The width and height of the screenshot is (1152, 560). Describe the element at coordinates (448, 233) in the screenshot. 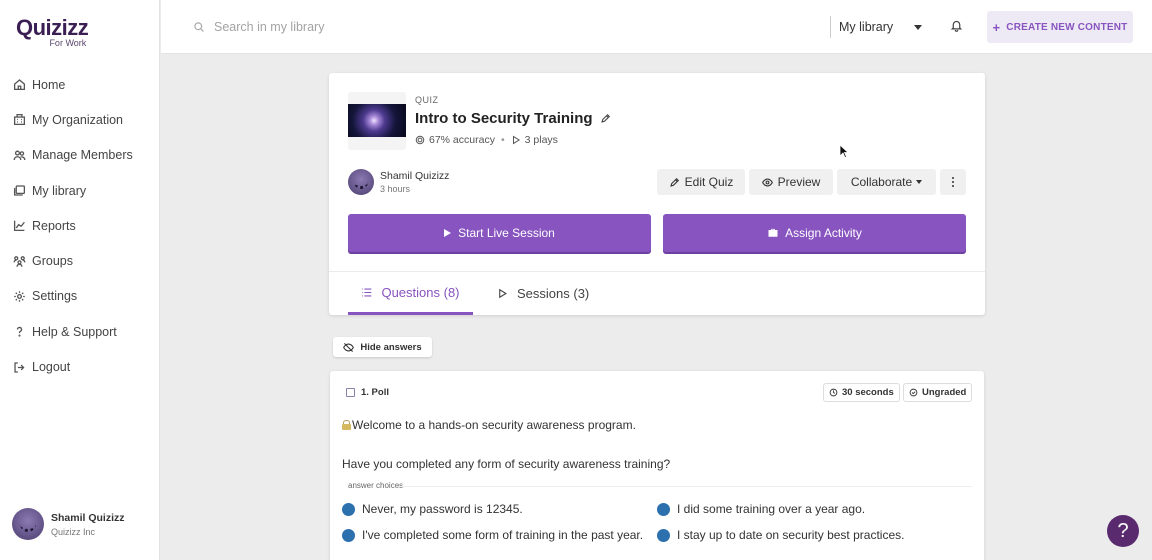

I see `play-icon` at that location.